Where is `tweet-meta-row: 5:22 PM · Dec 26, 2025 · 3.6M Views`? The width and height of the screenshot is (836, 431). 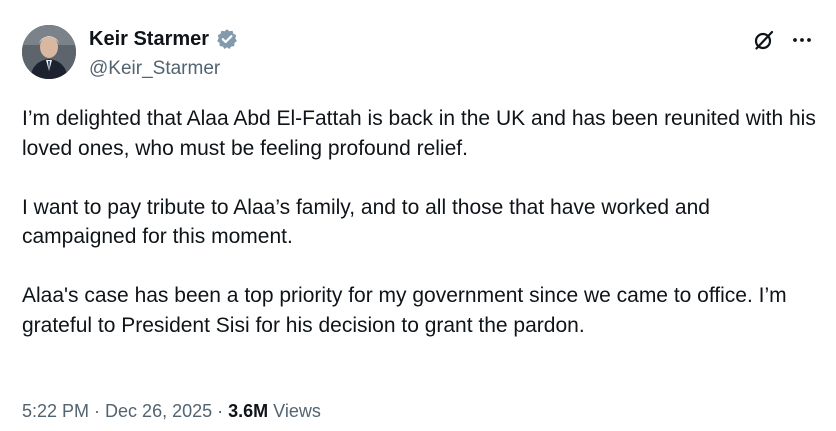
tweet-meta-row: 5:22 PM · Dec 26, 2025 · 3.6M Views is located at coordinates (171, 411).